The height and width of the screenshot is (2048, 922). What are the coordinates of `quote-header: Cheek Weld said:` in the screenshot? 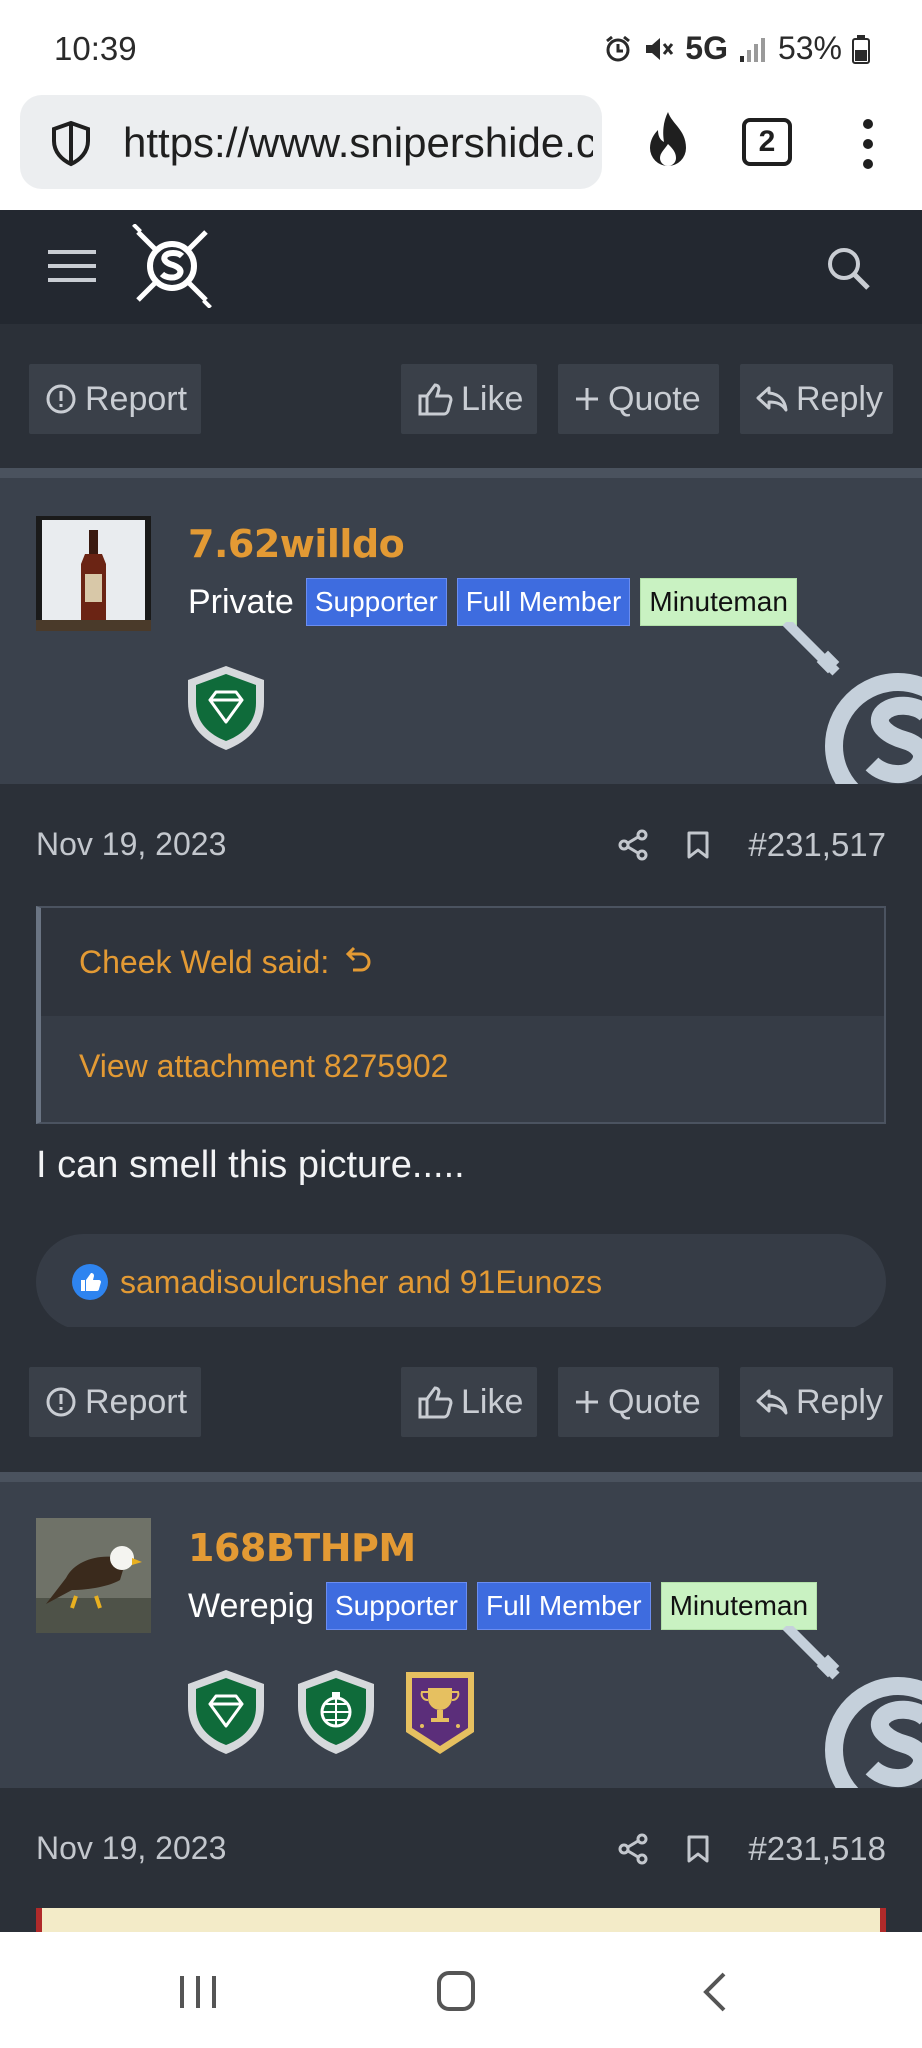 It's located at (462, 962).